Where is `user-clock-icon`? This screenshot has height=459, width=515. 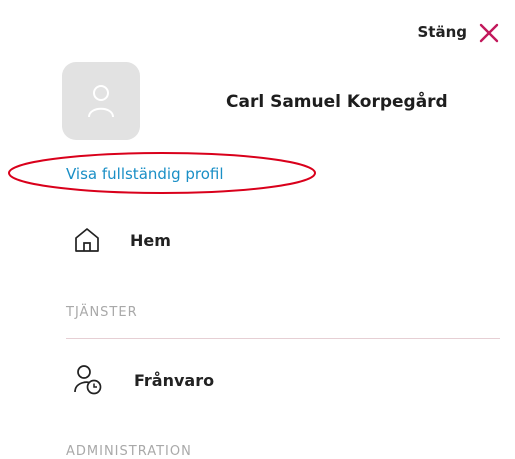
user-clock-icon is located at coordinates (88, 380).